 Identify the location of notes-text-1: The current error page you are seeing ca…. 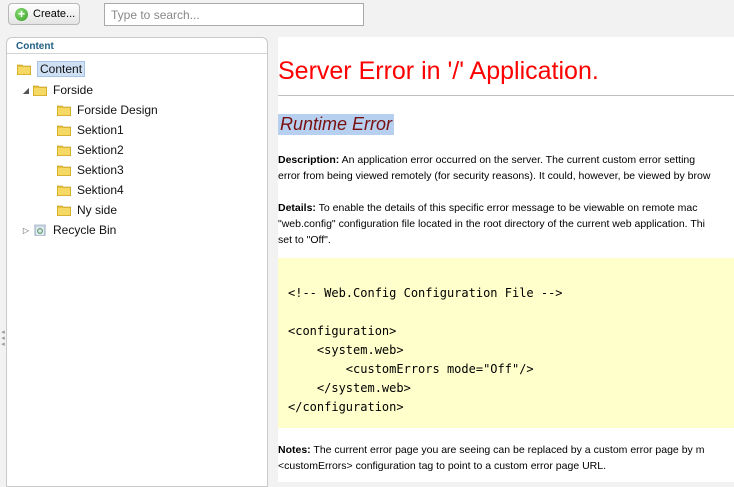
(507, 450).